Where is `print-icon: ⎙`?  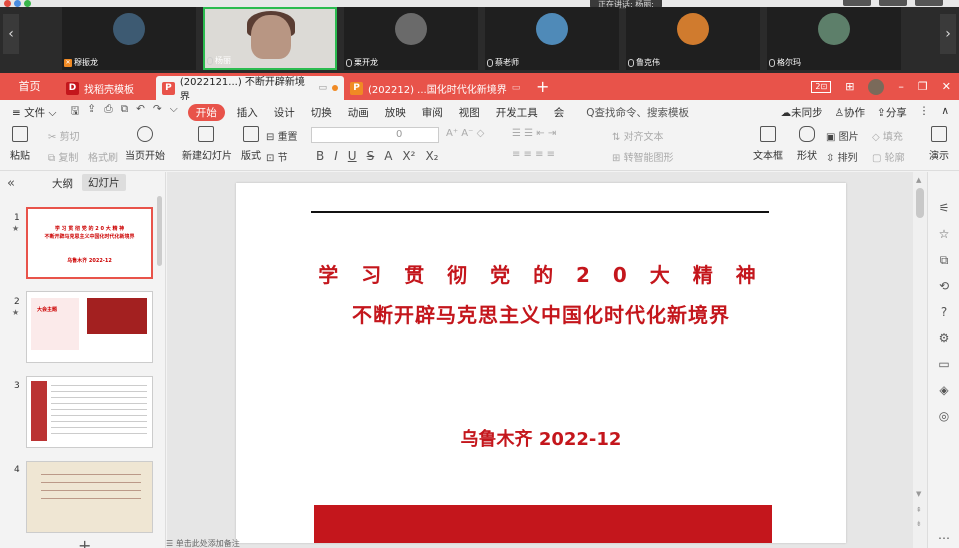
print-icon: ⎙ is located at coordinates (108, 112).